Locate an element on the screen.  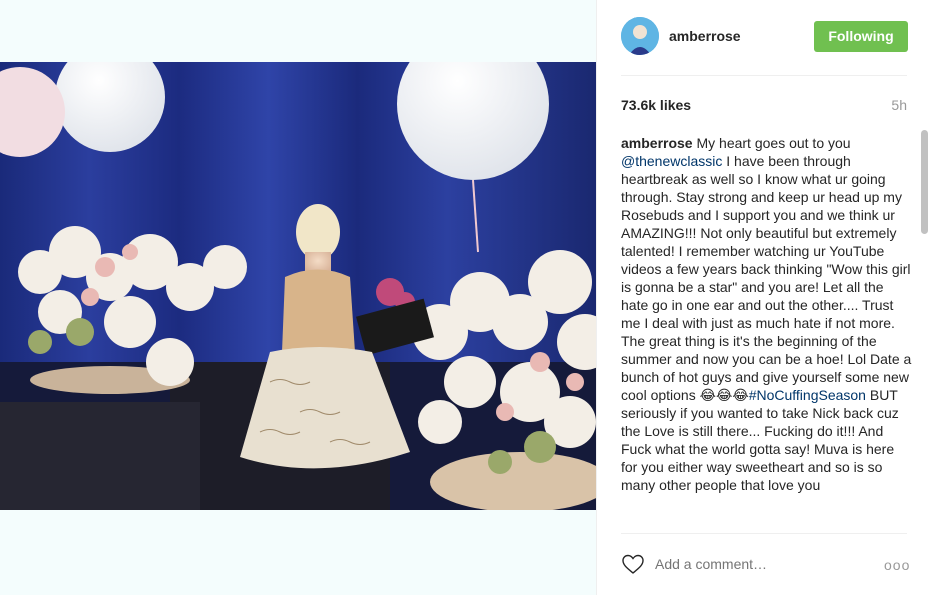
avatar is located at coordinates (640, 36).